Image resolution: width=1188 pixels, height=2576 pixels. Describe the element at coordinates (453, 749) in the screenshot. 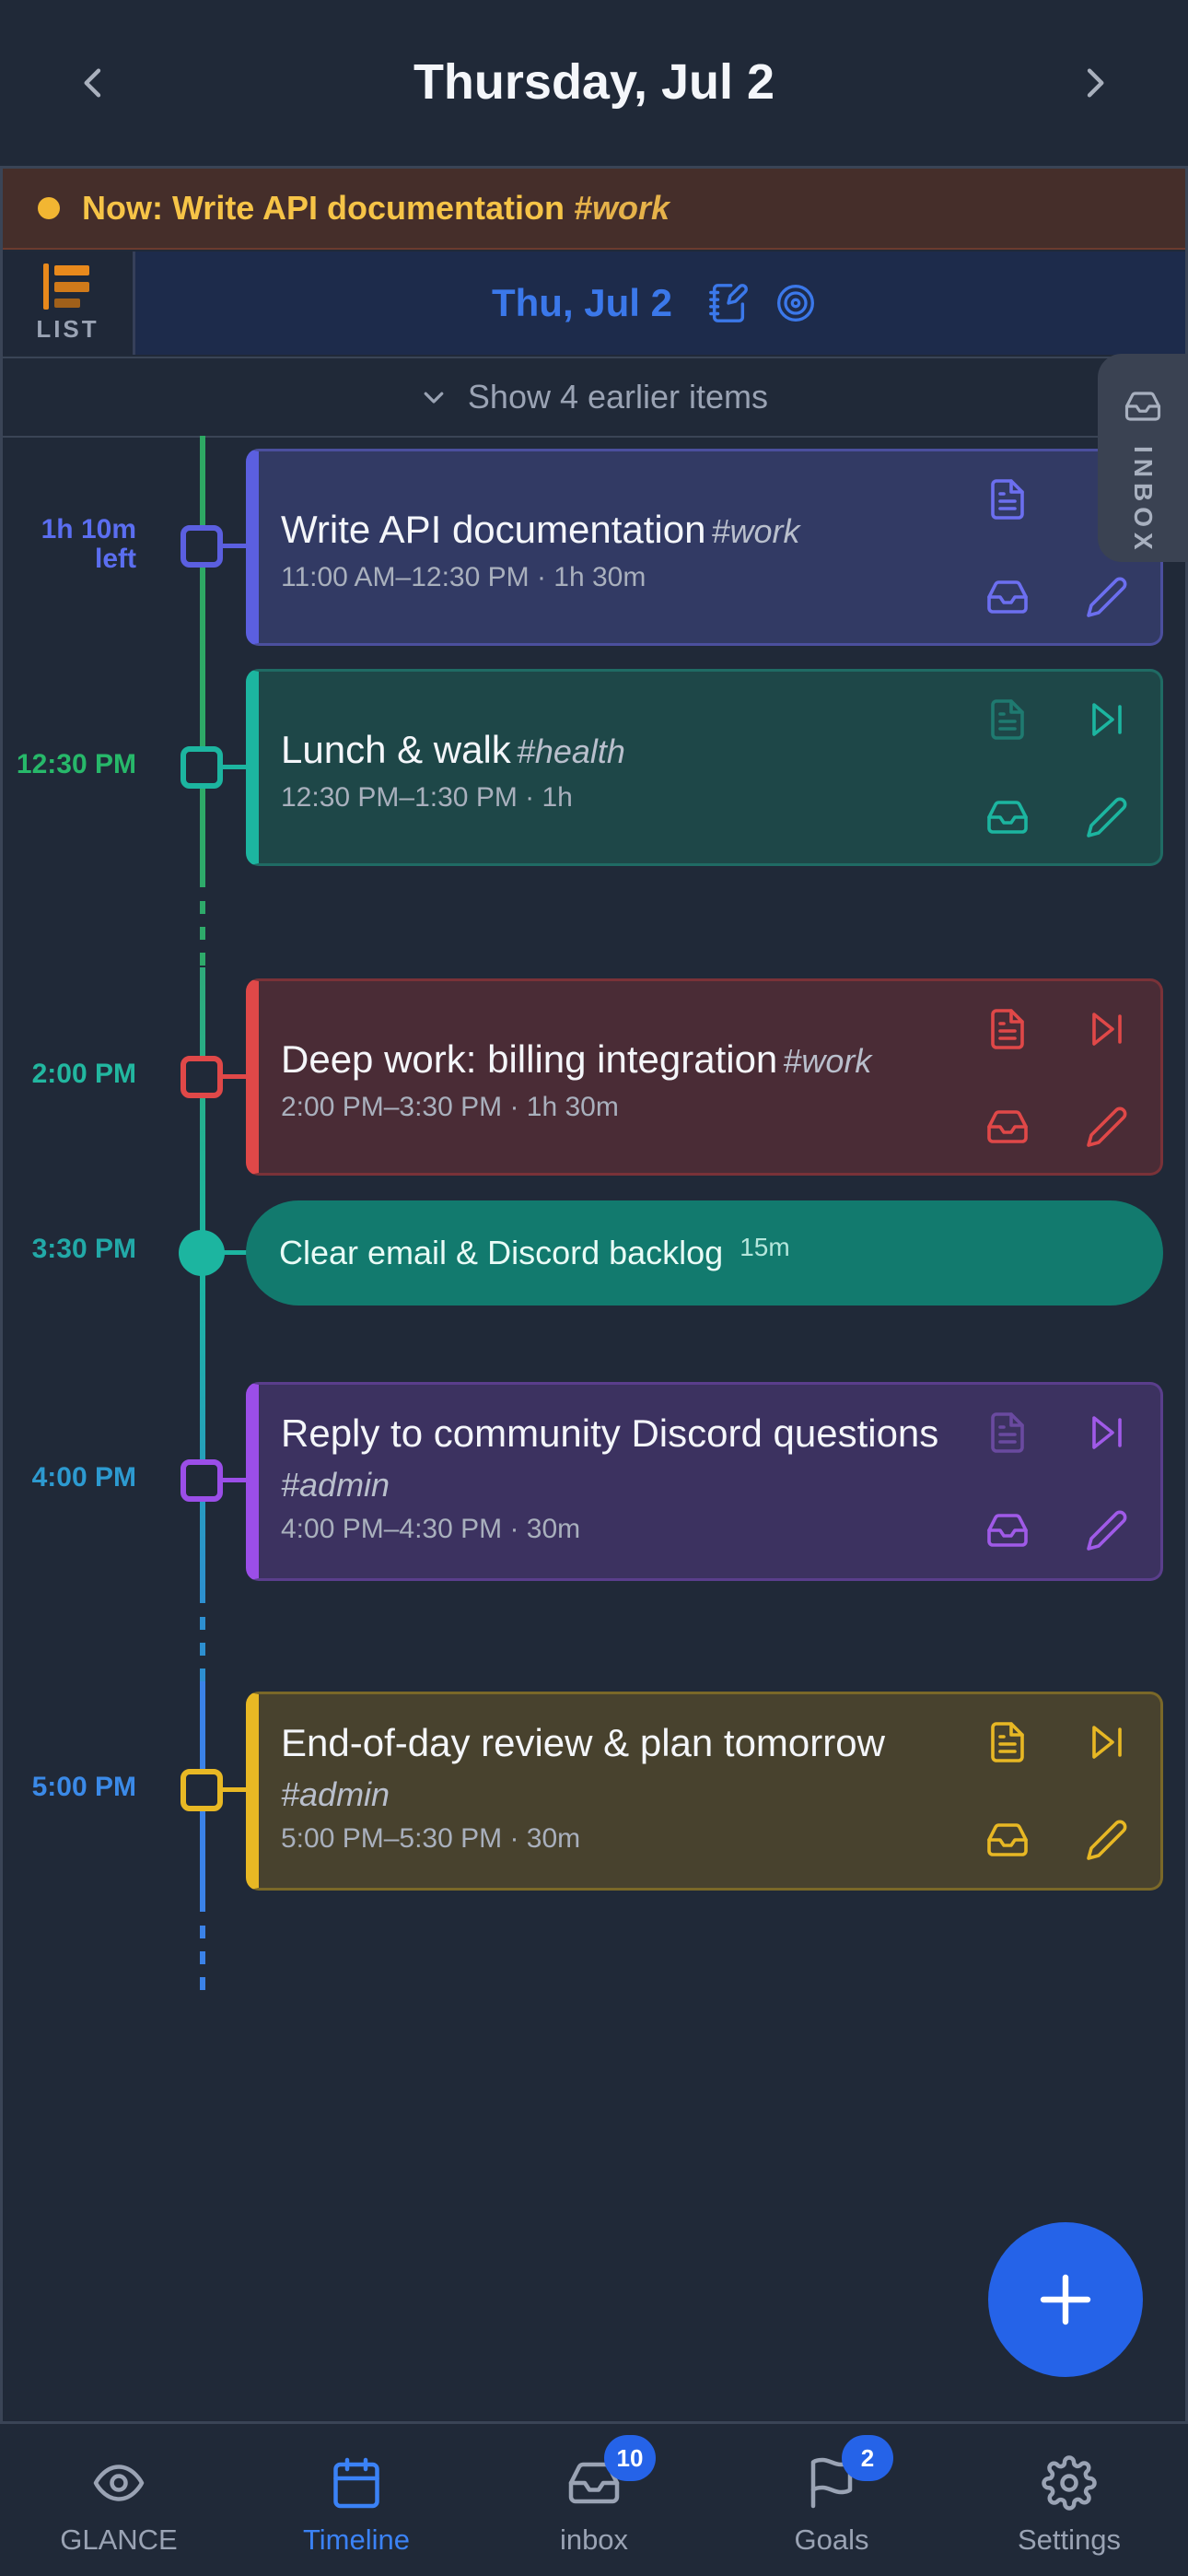

I see `task-title: Lunch & walk #health` at that location.